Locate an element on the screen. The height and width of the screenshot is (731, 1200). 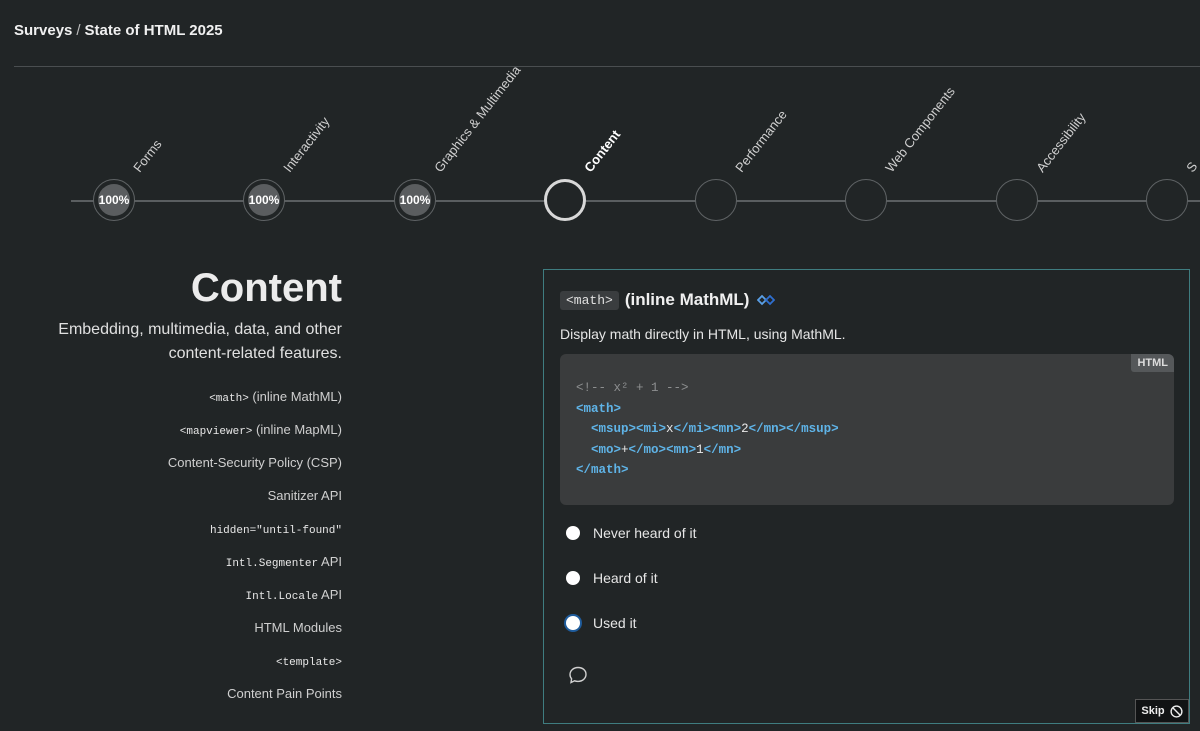
answer-option-heard-of-it: Heard of it is located at coordinates (612, 578).